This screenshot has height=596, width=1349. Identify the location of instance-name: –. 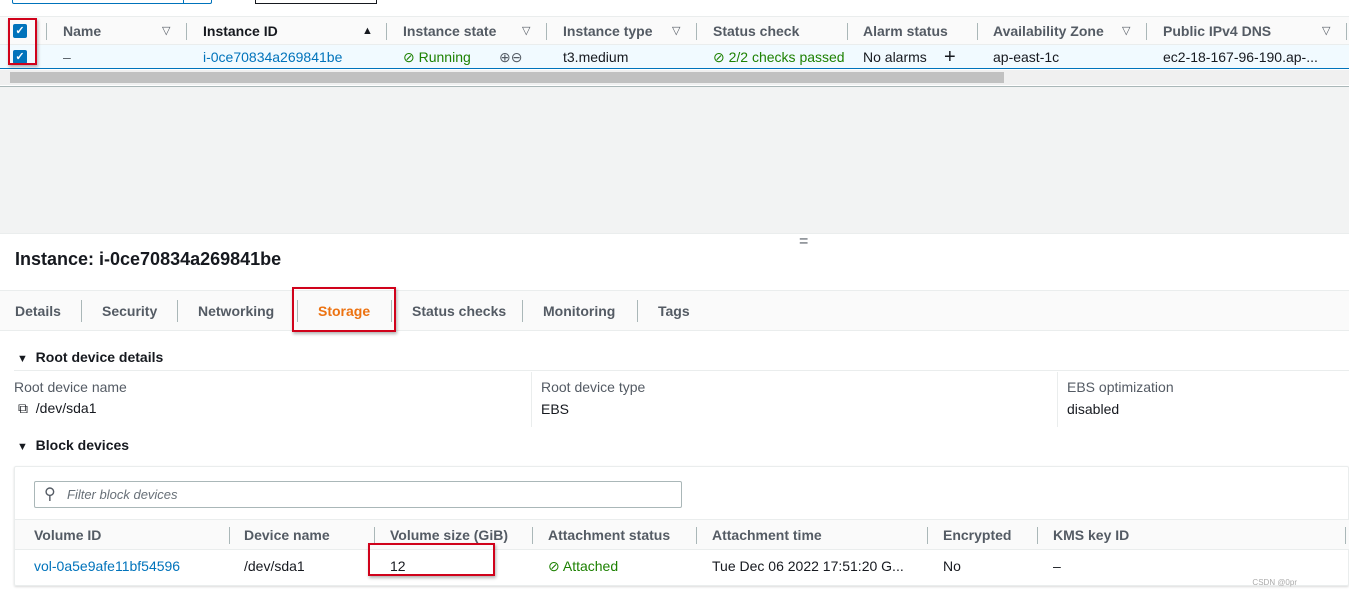
(67, 57).